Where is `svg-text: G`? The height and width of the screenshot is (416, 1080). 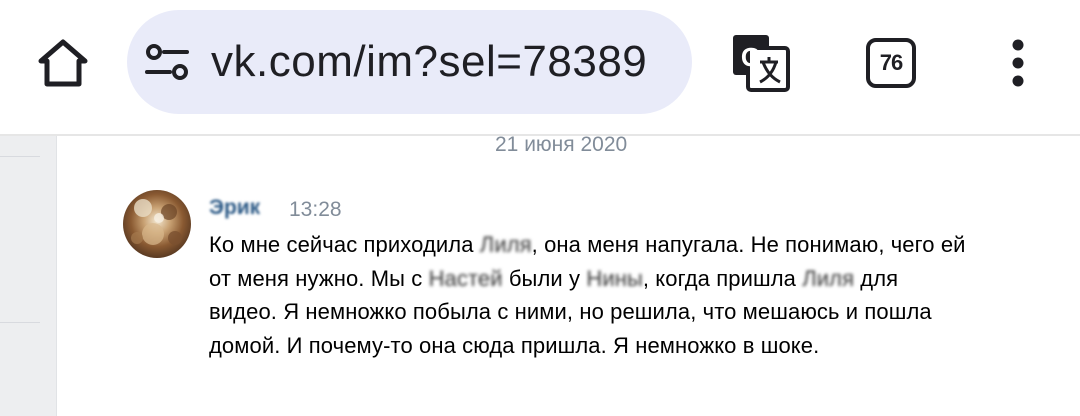
svg-text: G is located at coordinates (751, 57).